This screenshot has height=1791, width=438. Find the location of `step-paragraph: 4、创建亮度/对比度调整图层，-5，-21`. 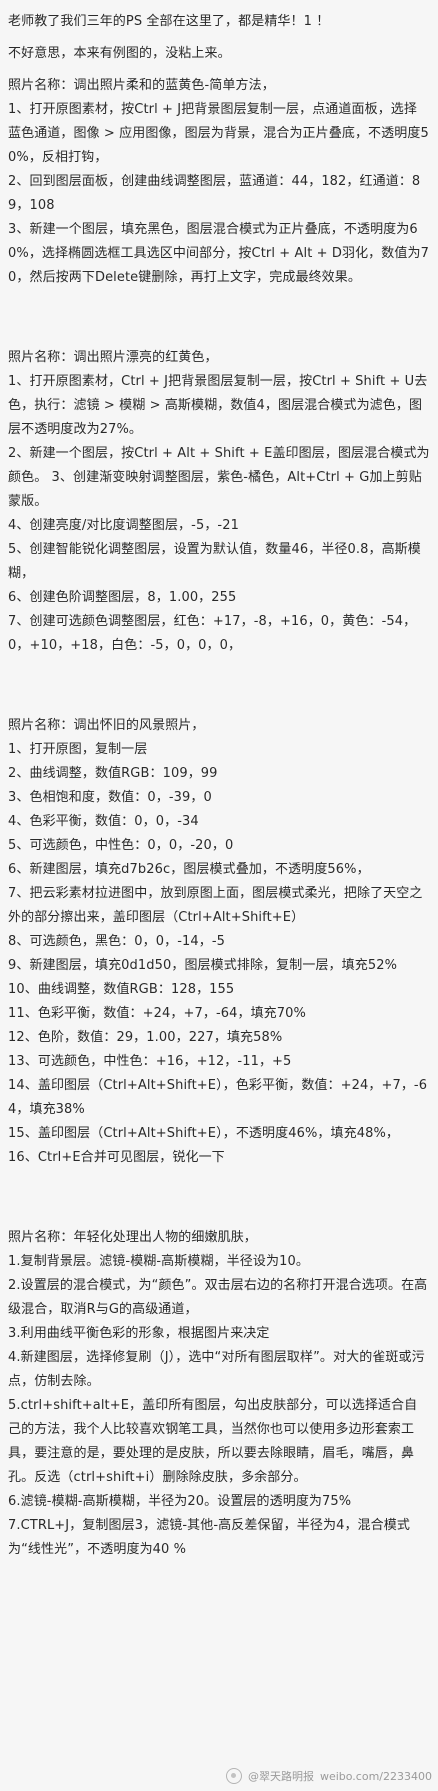

step-paragraph: 4、创建亮度/对比度调整图层，-5，-21 is located at coordinates (123, 525).